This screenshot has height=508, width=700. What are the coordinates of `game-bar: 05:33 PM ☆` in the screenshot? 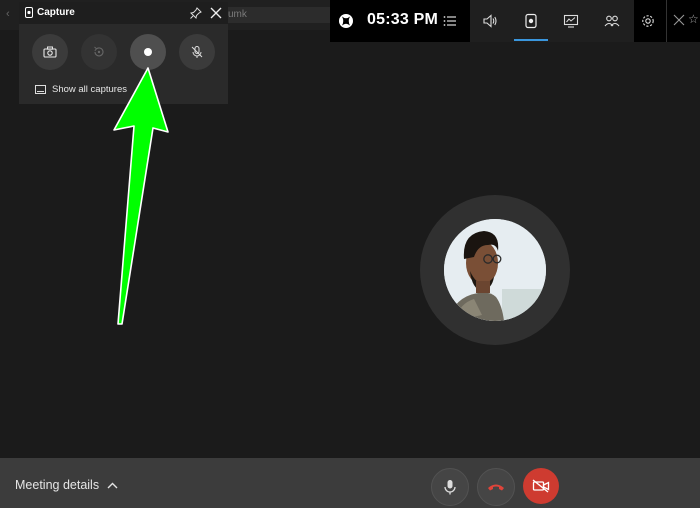 It's located at (515, 21).